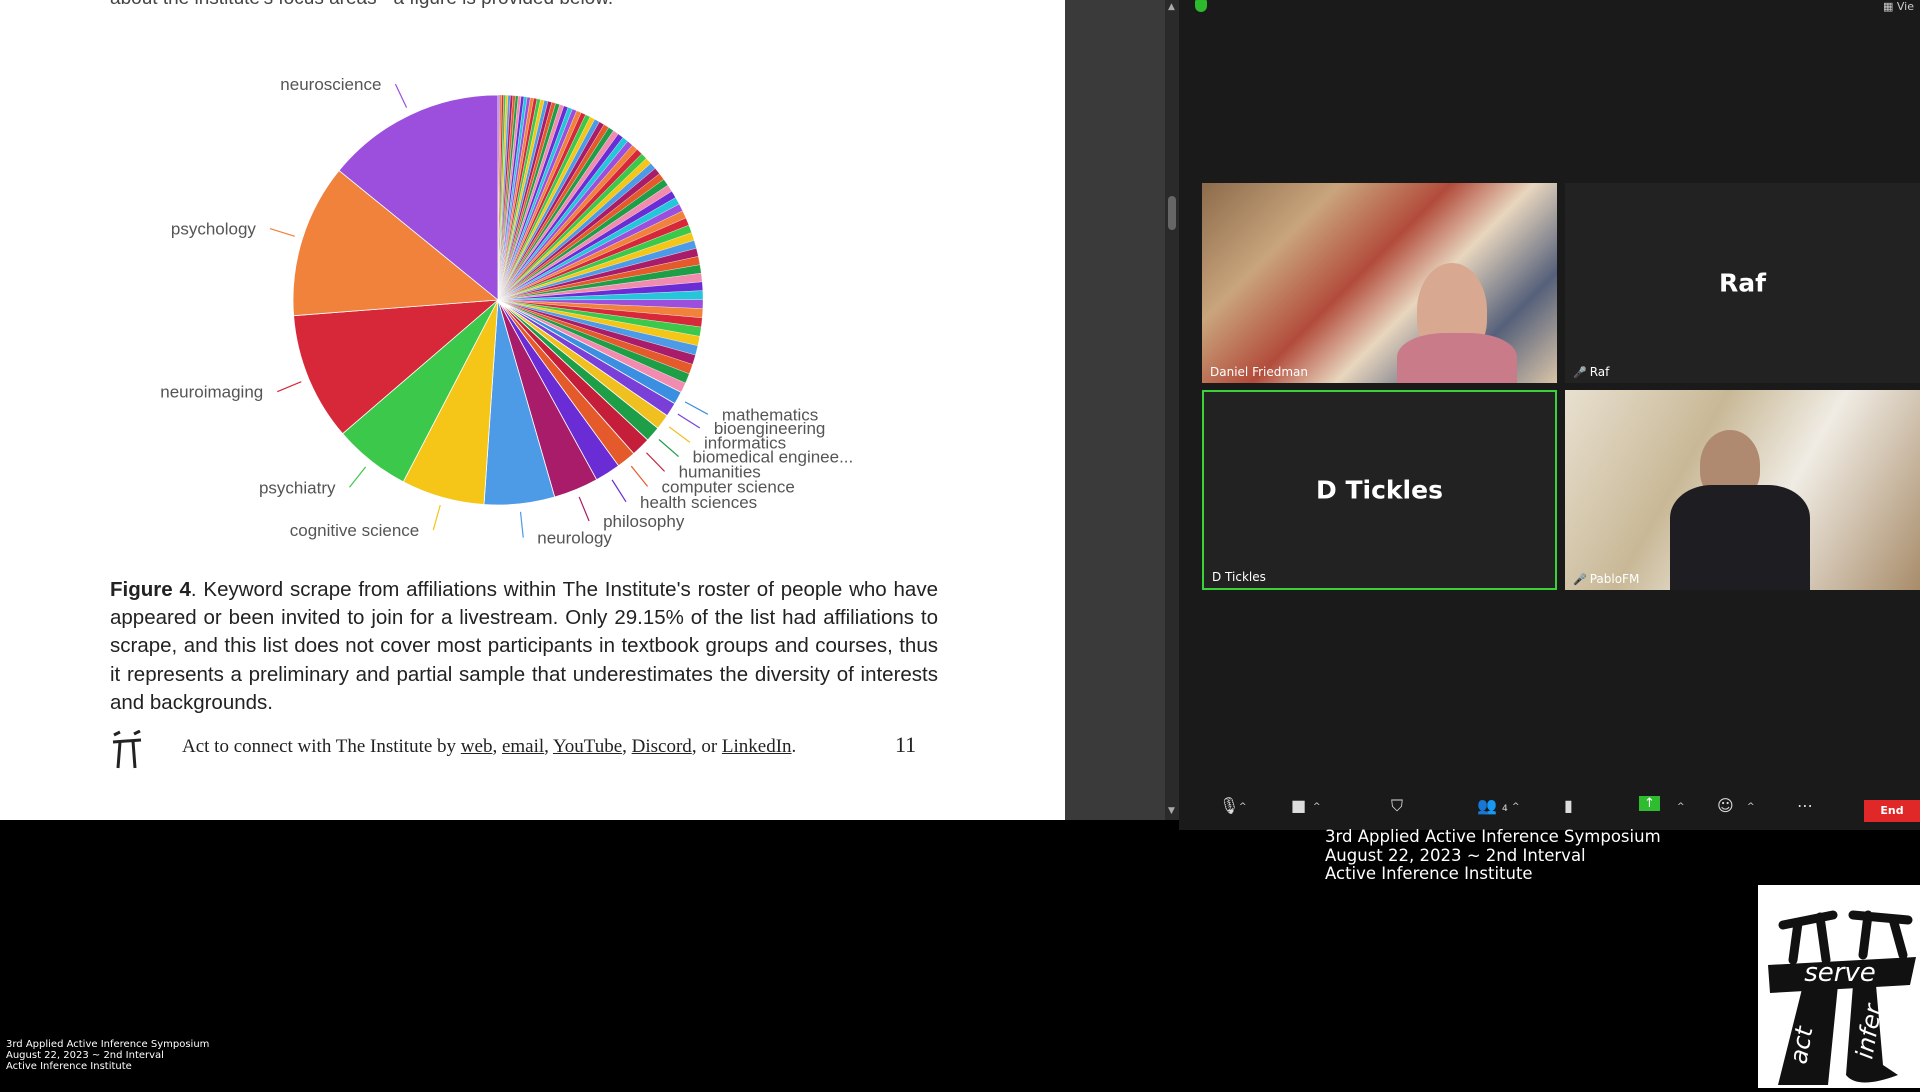  Describe the element at coordinates (1259, 372) in the screenshot. I see `participant-name: Daniel Friedman` at that location.